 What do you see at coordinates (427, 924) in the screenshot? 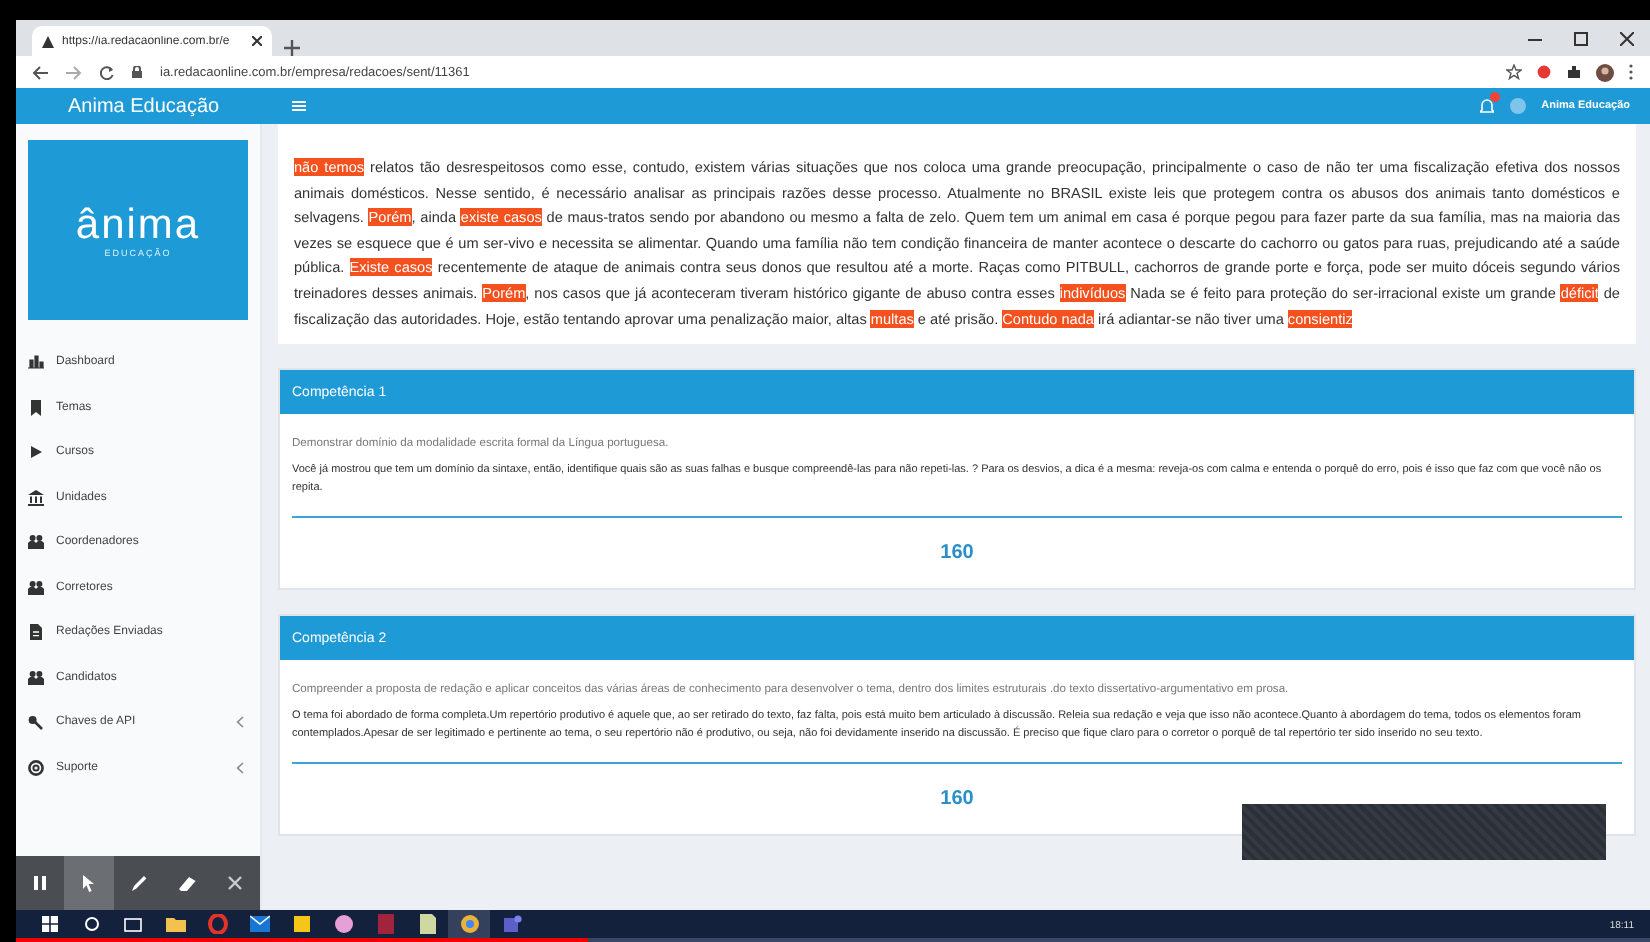
I see `file-icon` at bounding box center [427, 924].